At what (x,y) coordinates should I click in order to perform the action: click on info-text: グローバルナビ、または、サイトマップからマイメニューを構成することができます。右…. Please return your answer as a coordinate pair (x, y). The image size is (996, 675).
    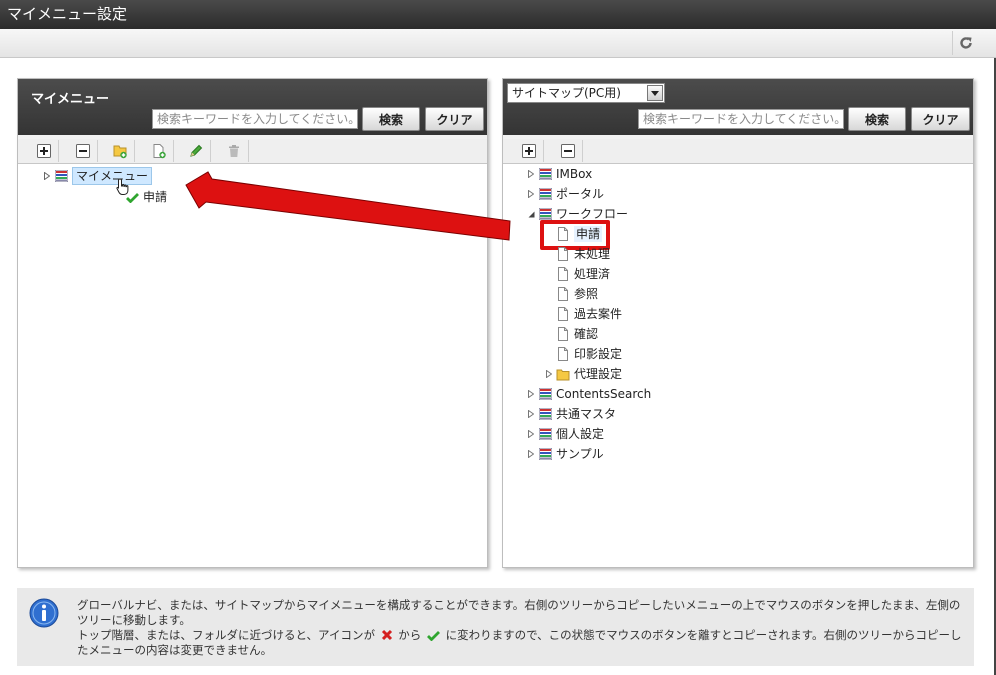
    Looking at the image, I should click on (519, 628).